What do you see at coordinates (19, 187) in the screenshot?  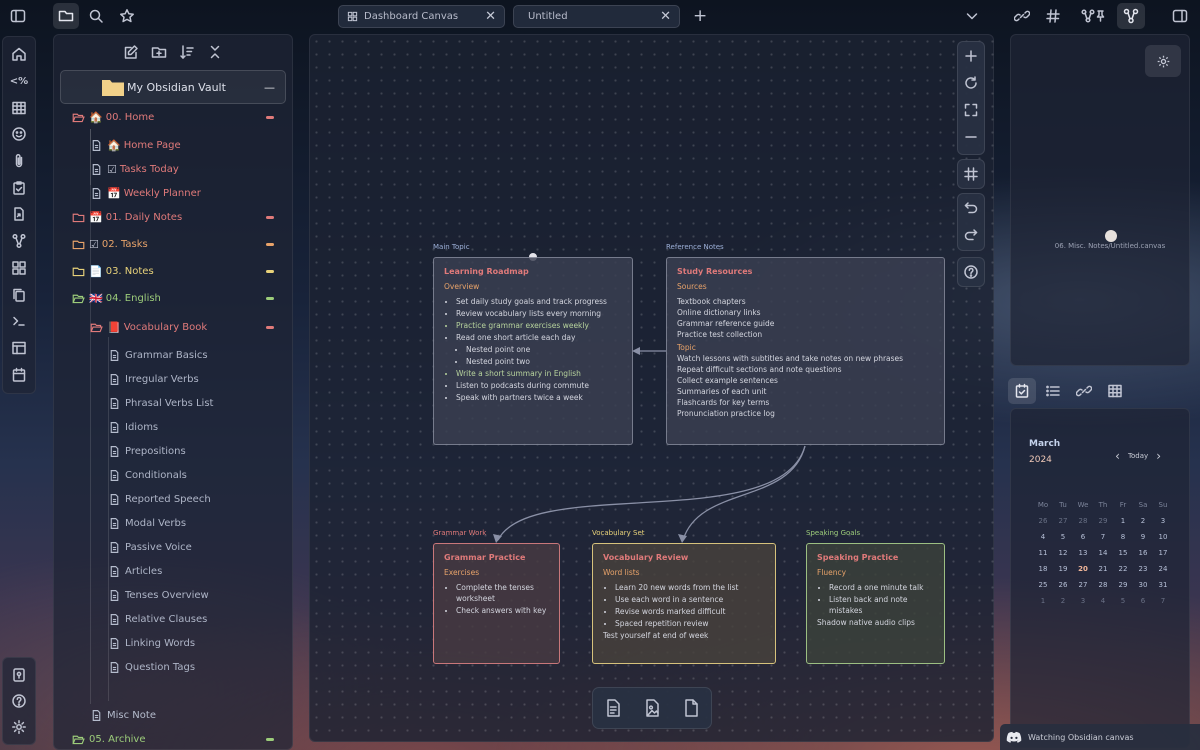 I see `checklist-icon` at bounding box center [19, 187].